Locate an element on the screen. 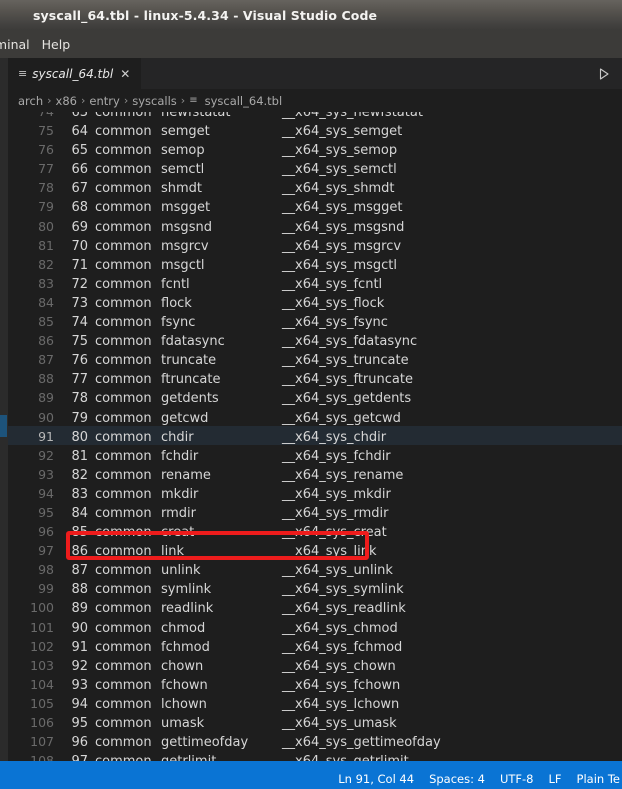 The height and width of the screenshot is (789, 622). code-line: 91 80 common chdir __x64_sys_chdir is located at coordinates (315, 435).